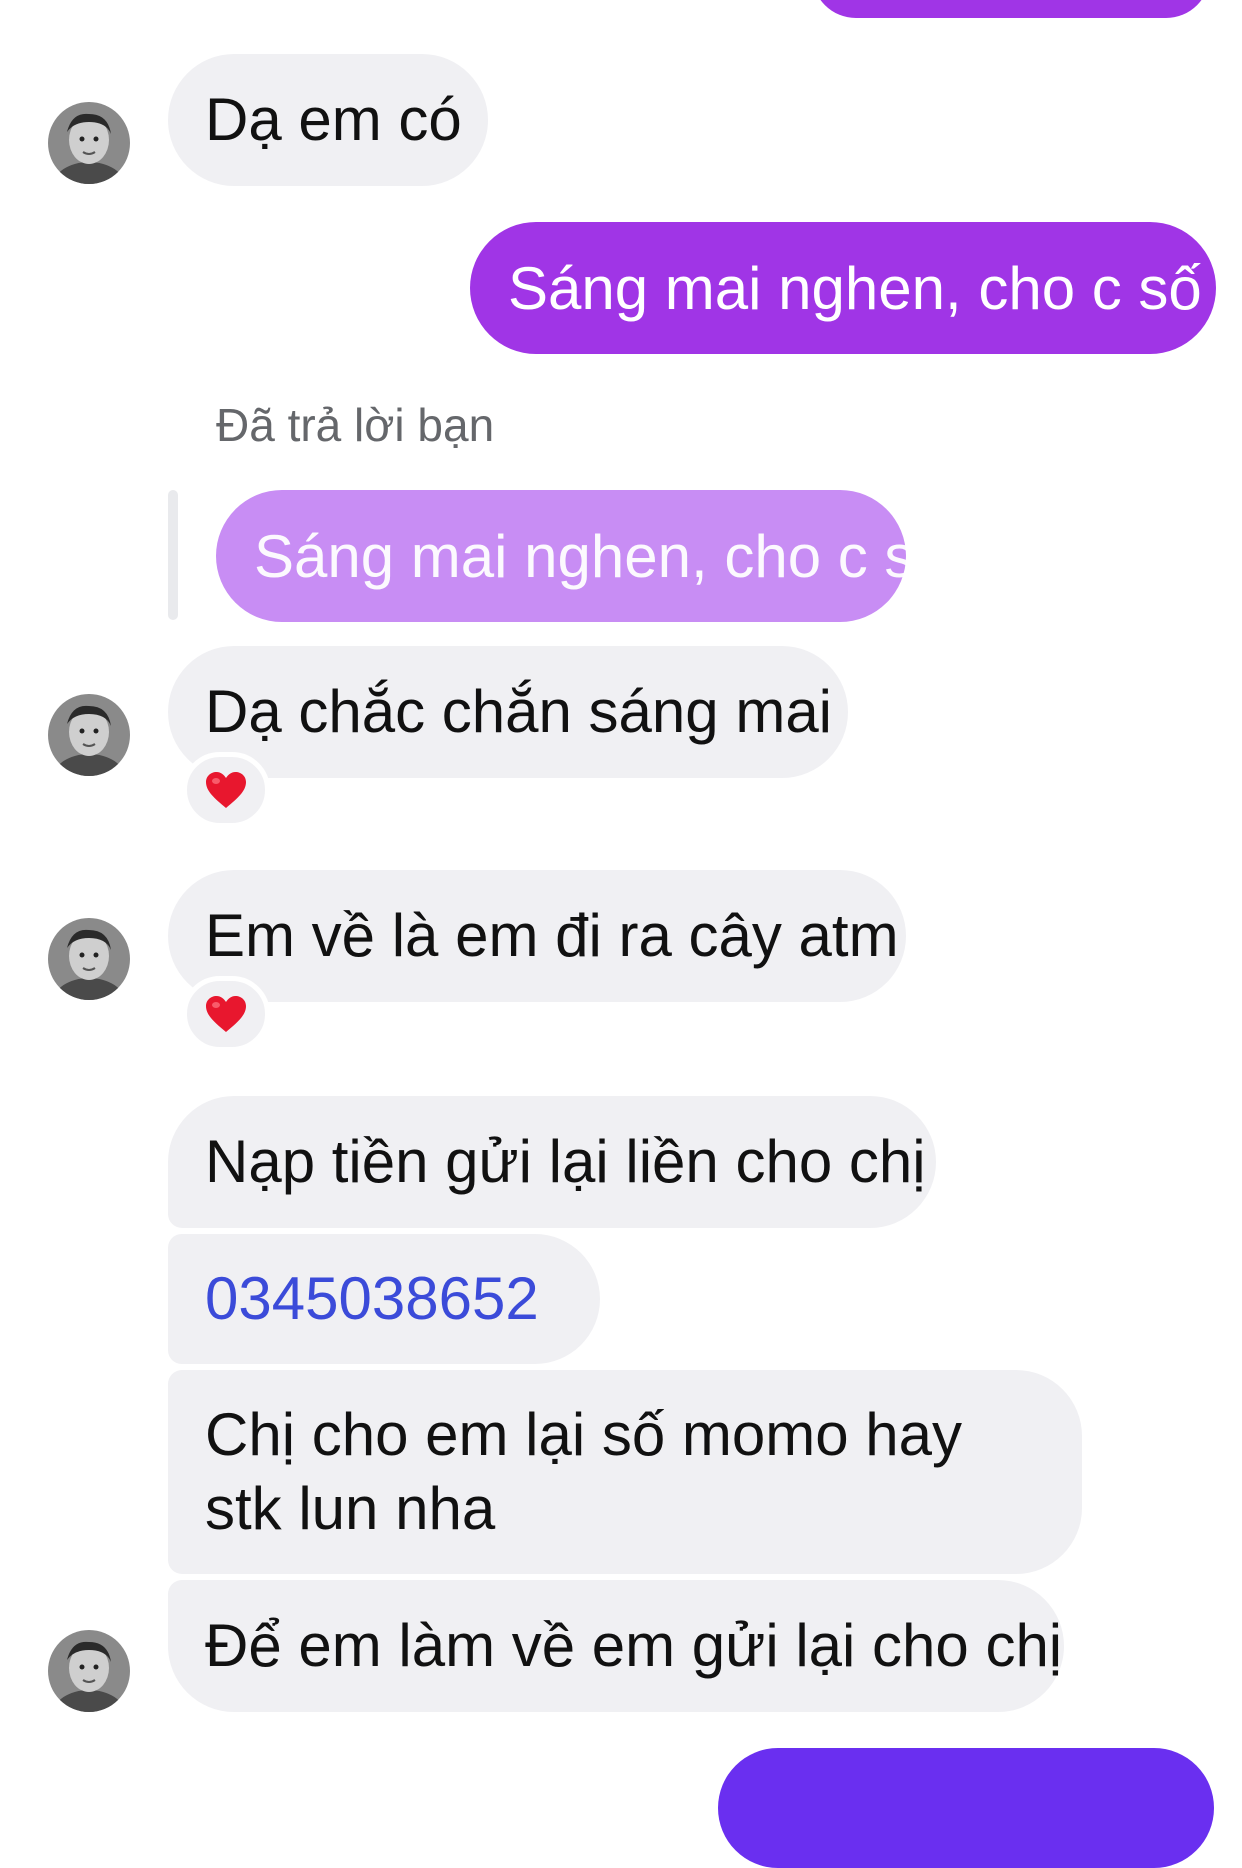 The width and height of the screenshot is (1242, 1868). What do you see at coordinates (355, 425) in the screenshot?
I see `reply-label: Đã trả lời bạn` at bounding box center [355, 425].